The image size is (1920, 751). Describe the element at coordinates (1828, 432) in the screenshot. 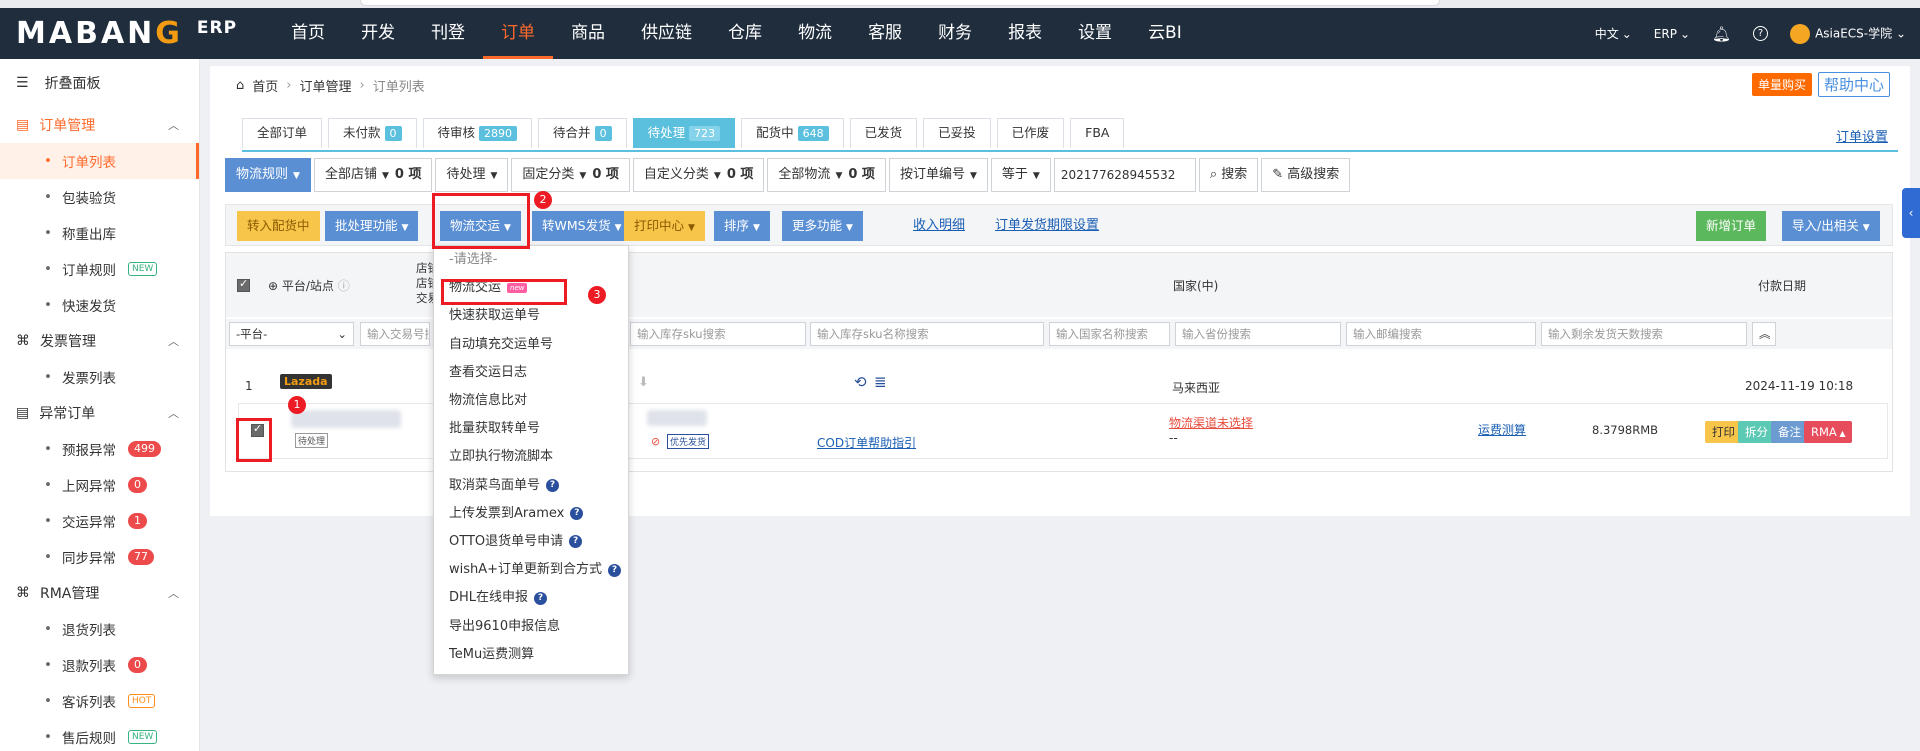

I see `rma-dropdown: RMA ▲` at that location.